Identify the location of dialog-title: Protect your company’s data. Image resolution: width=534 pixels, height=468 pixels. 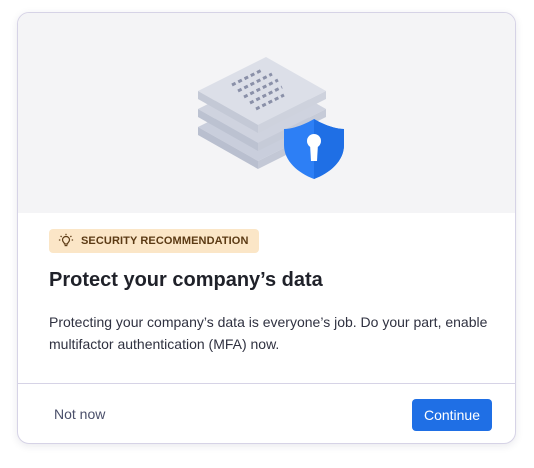
(186, 280).